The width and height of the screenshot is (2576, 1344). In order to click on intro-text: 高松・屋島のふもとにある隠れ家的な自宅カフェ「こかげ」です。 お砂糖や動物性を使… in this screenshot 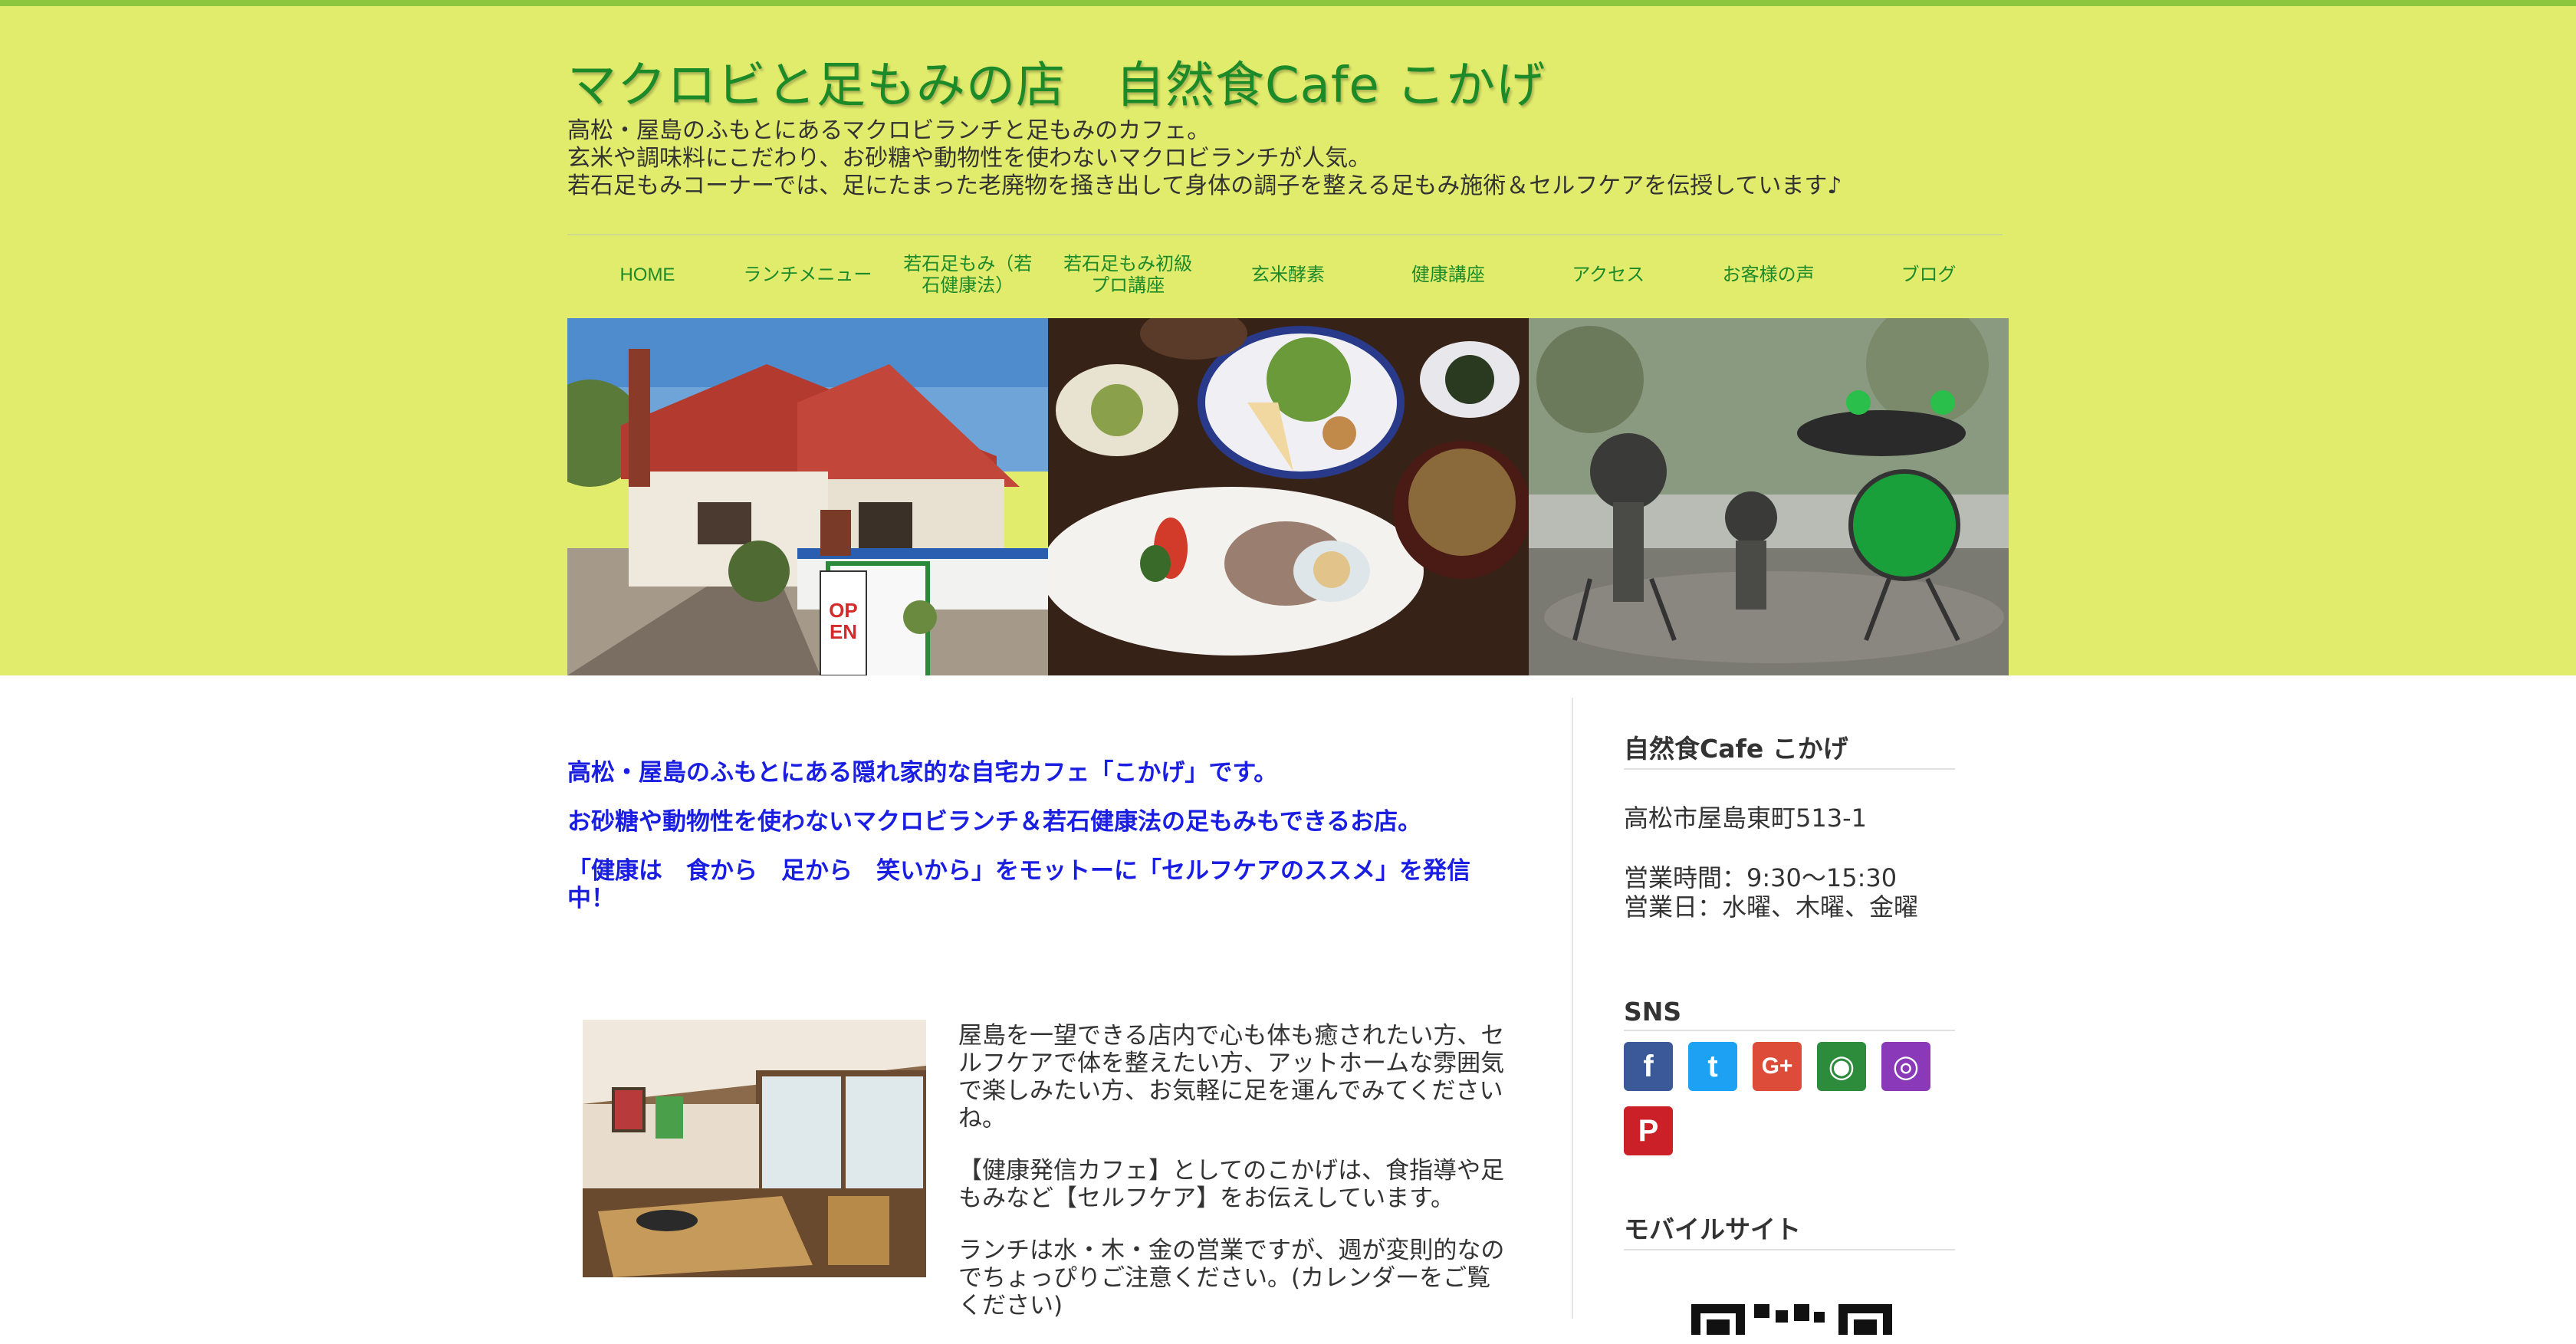, I will do `click(1038, 835)`.